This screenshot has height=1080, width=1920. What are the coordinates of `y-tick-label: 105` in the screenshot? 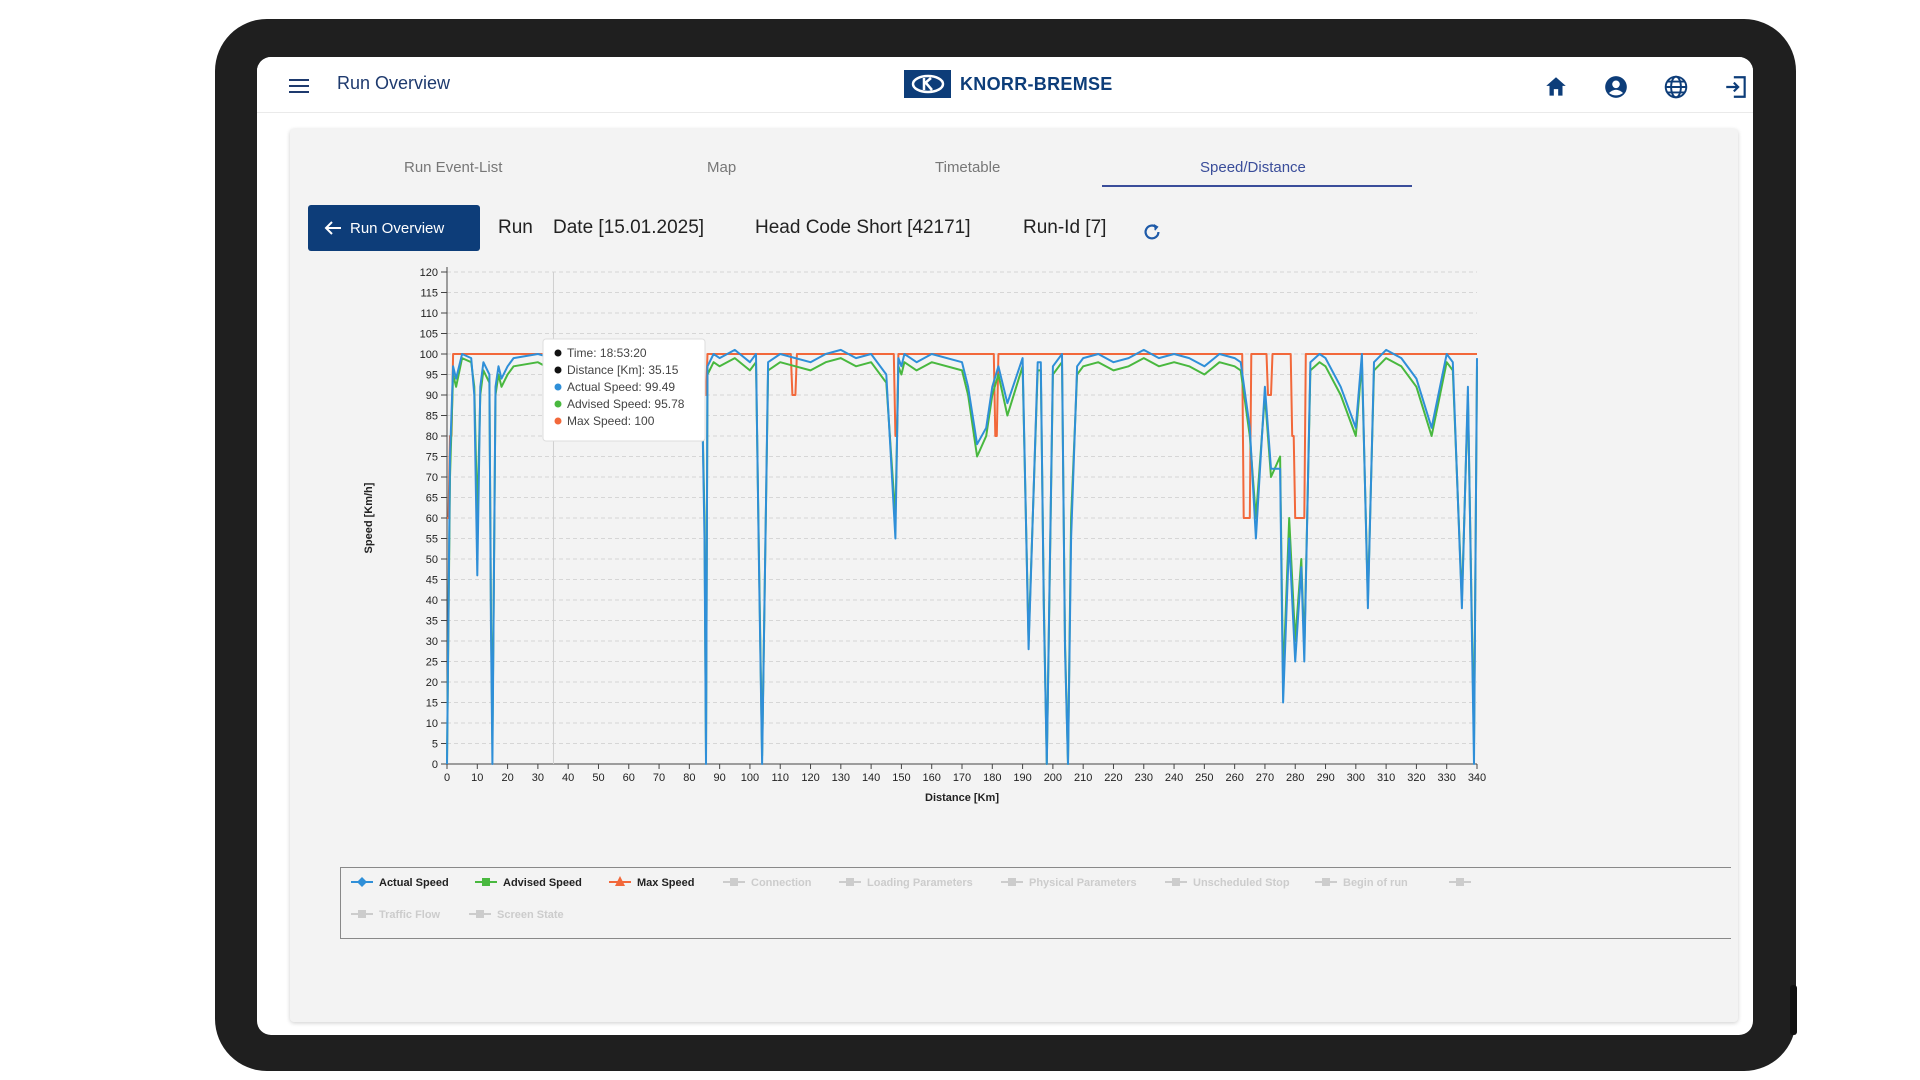 It's located at (429, 335).